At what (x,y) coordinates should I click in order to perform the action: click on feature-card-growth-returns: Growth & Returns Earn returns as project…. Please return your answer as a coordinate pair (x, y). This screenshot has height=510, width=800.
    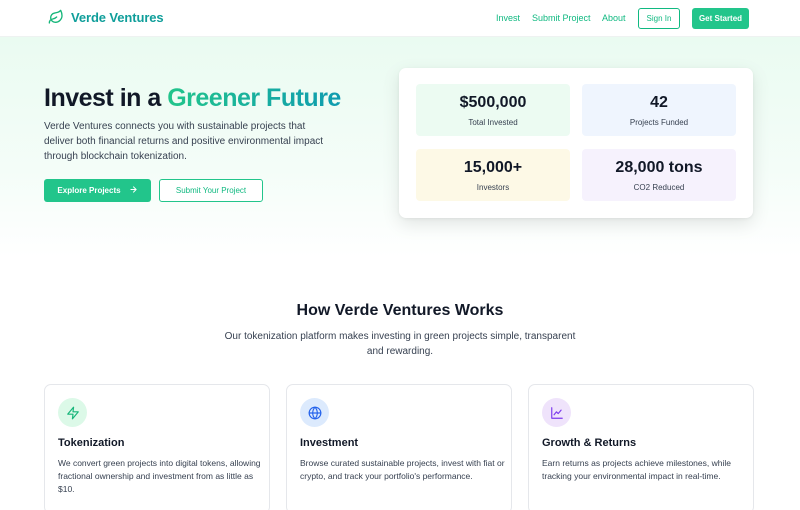
    Looking at the image, I should click on (641, 447).